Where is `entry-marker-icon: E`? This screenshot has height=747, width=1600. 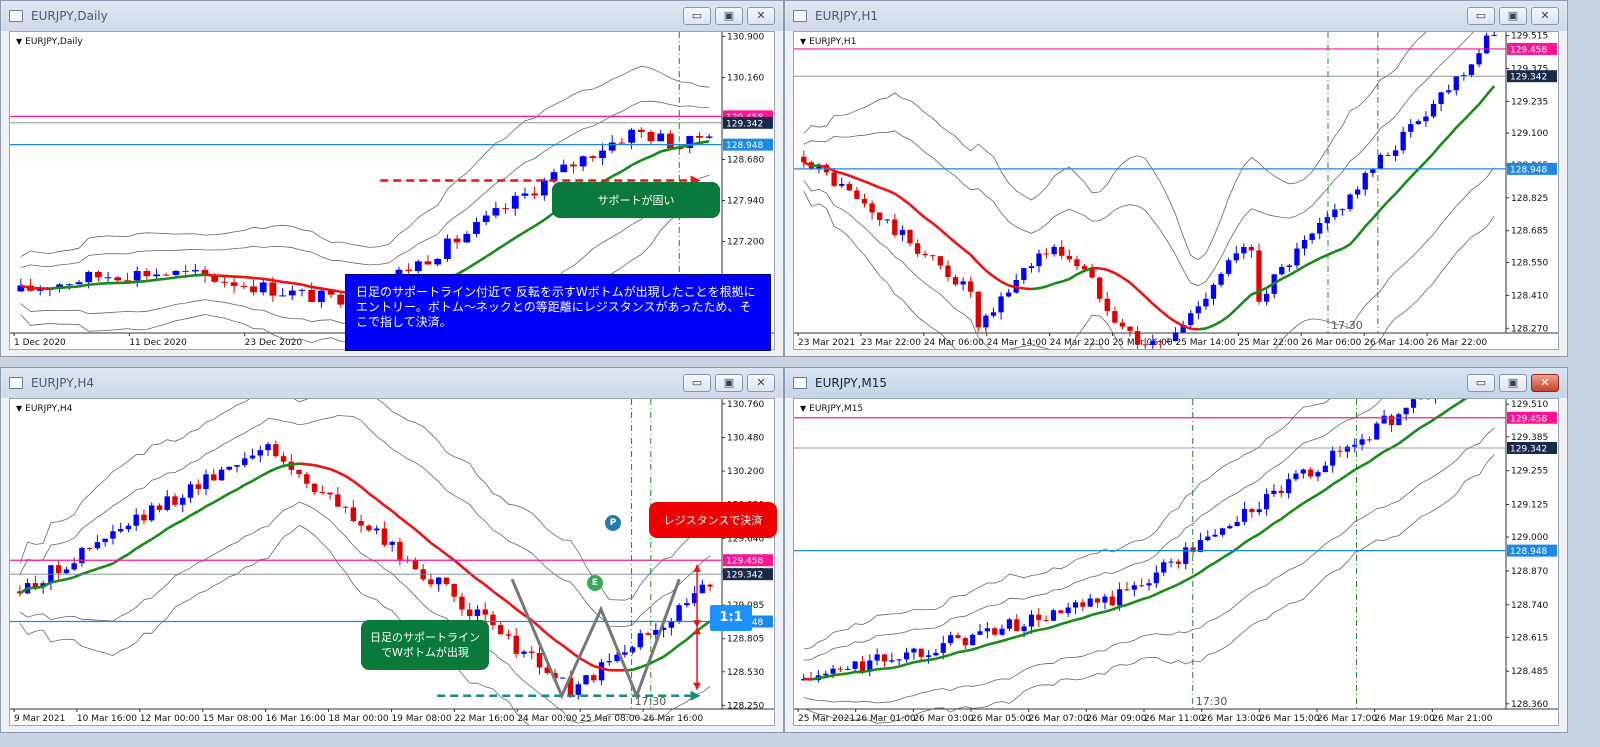 entry-marker-icon: E is located at coordinates (595, 583).